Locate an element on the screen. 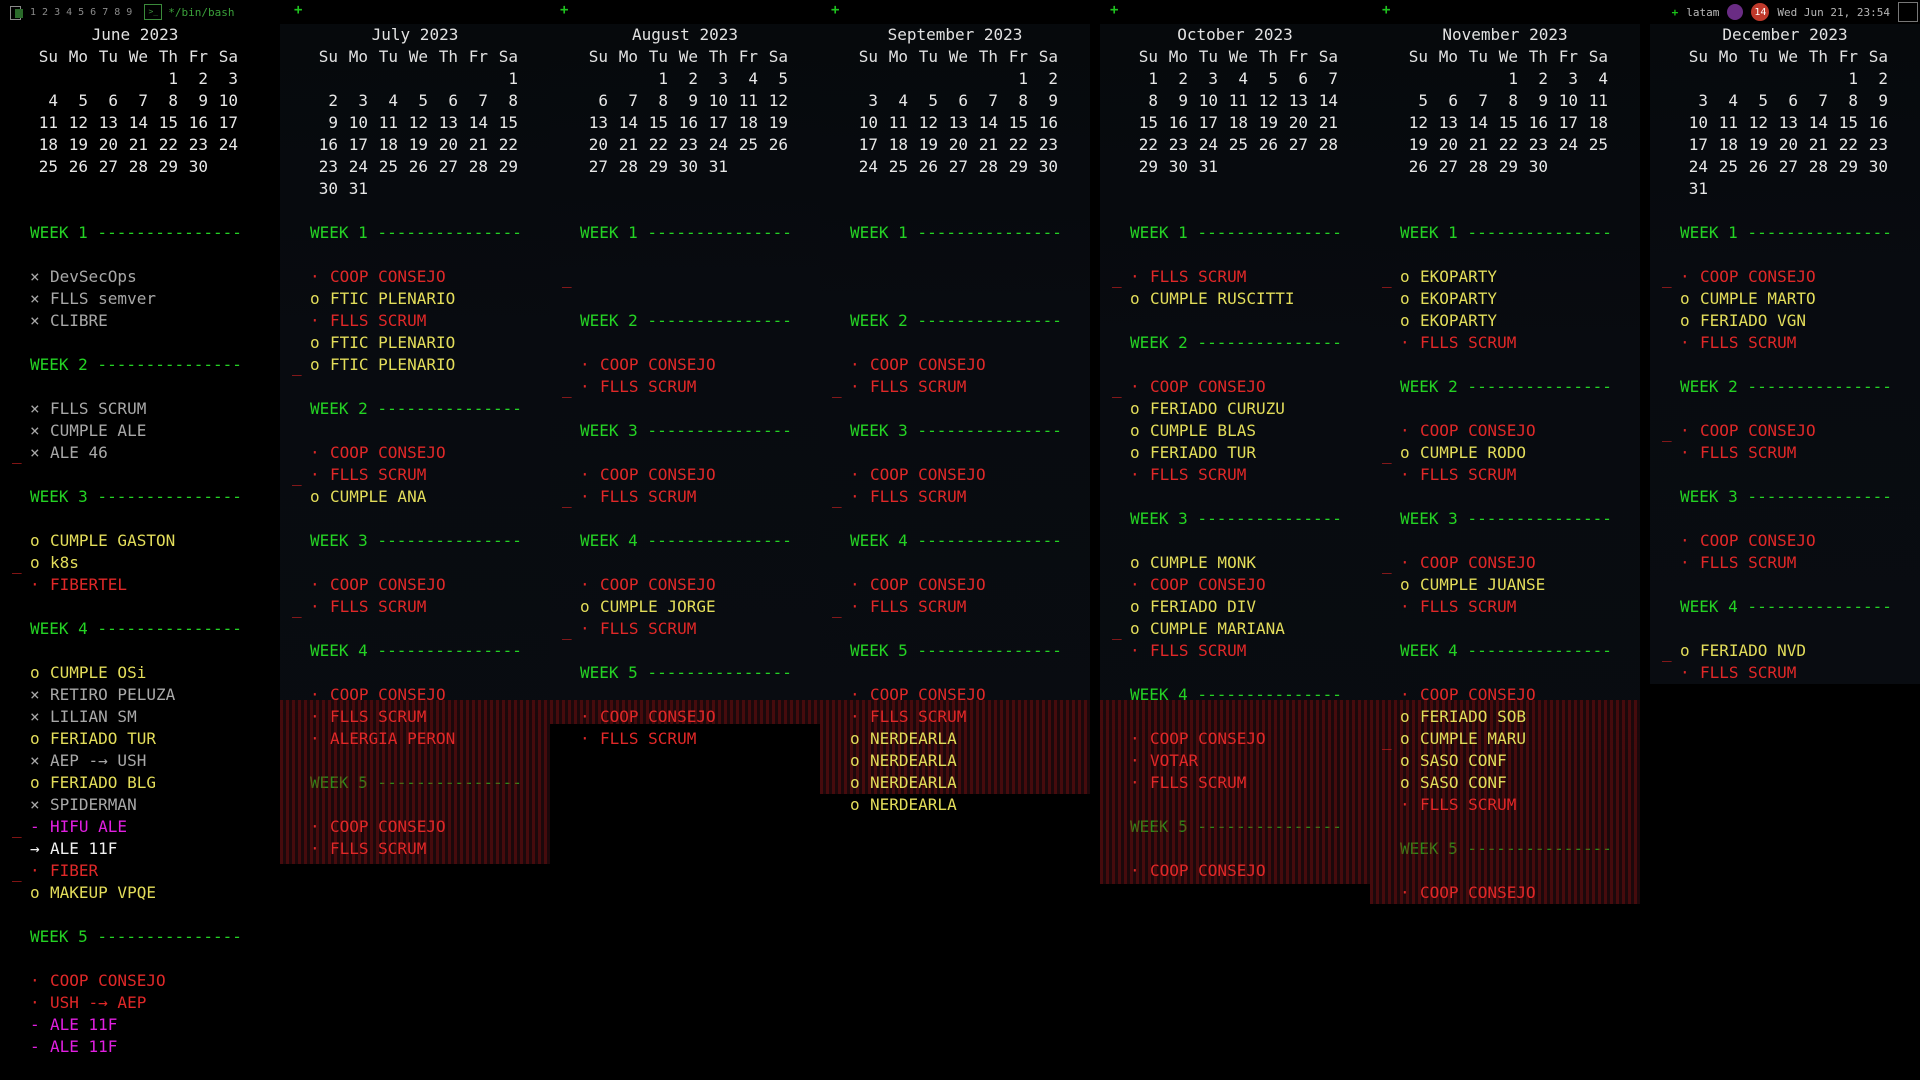 Image resolution: width=1920 pixels, height=1080 pixels. calendar-day: 21 is located at coordinates (1815, 145).